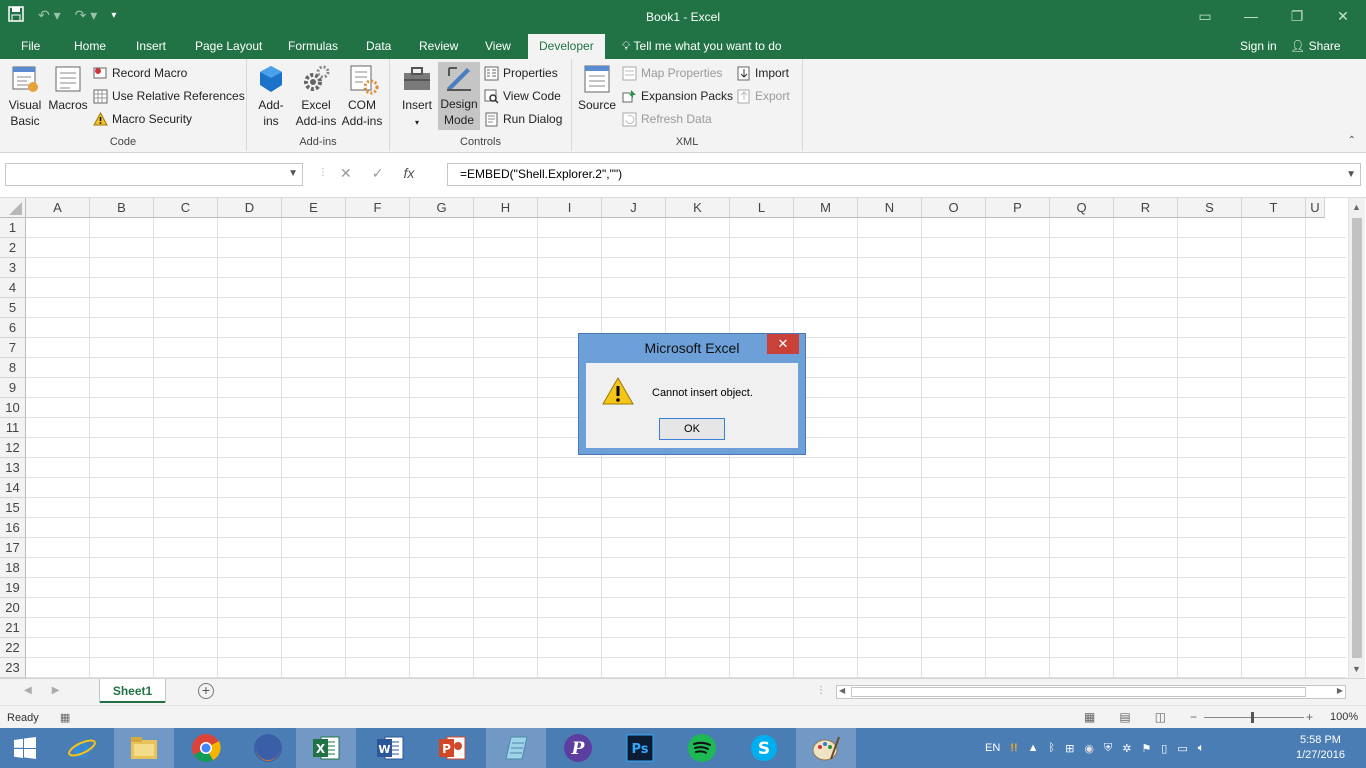  Describe the element at coordinates (1052, 748) in the screenshot. I see `bluetooth-icon: ᛒ` at that location.